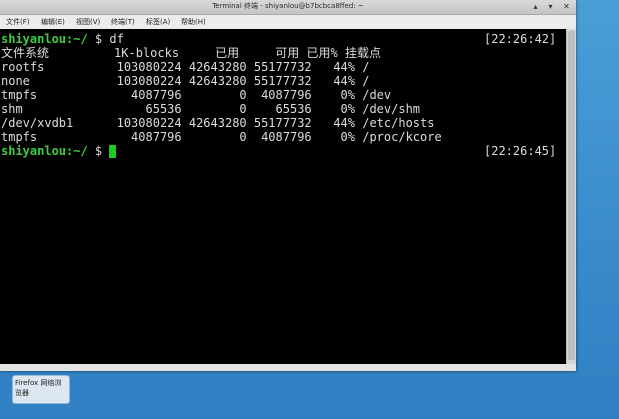  What do you see at coordinates (185, 67) in the screenshot?
I see `df-row: rootfs 103080224 42643280 55177732 44% /` at bounding box center [185, 67].